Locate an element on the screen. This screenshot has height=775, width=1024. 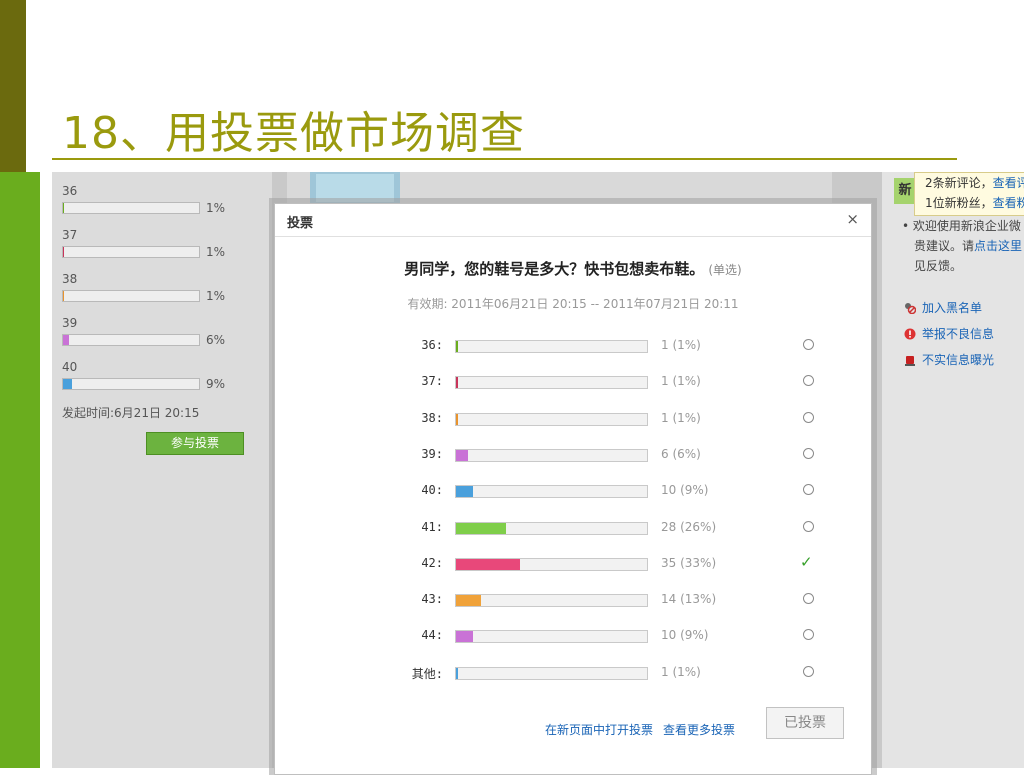
option-label: 38: is located at coordinates (432, 417).